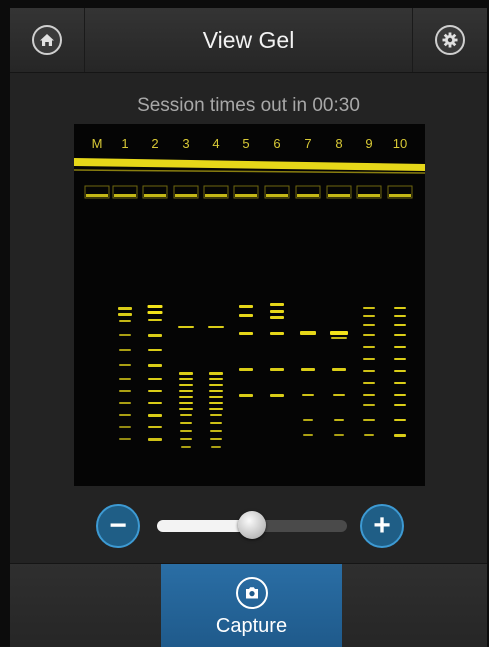 The image size is (489, 647). Describe the element at coordinates (251, 593) in the screenshot. I see `camera-icon` at that location.